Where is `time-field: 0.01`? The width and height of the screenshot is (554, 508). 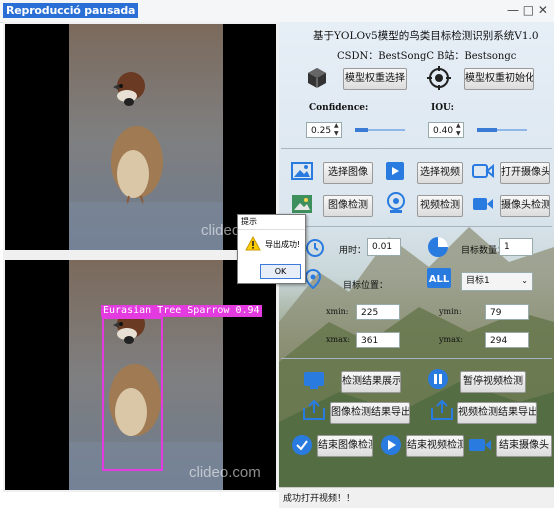 time-field: 0.01 is located at coordinates (384, 247).